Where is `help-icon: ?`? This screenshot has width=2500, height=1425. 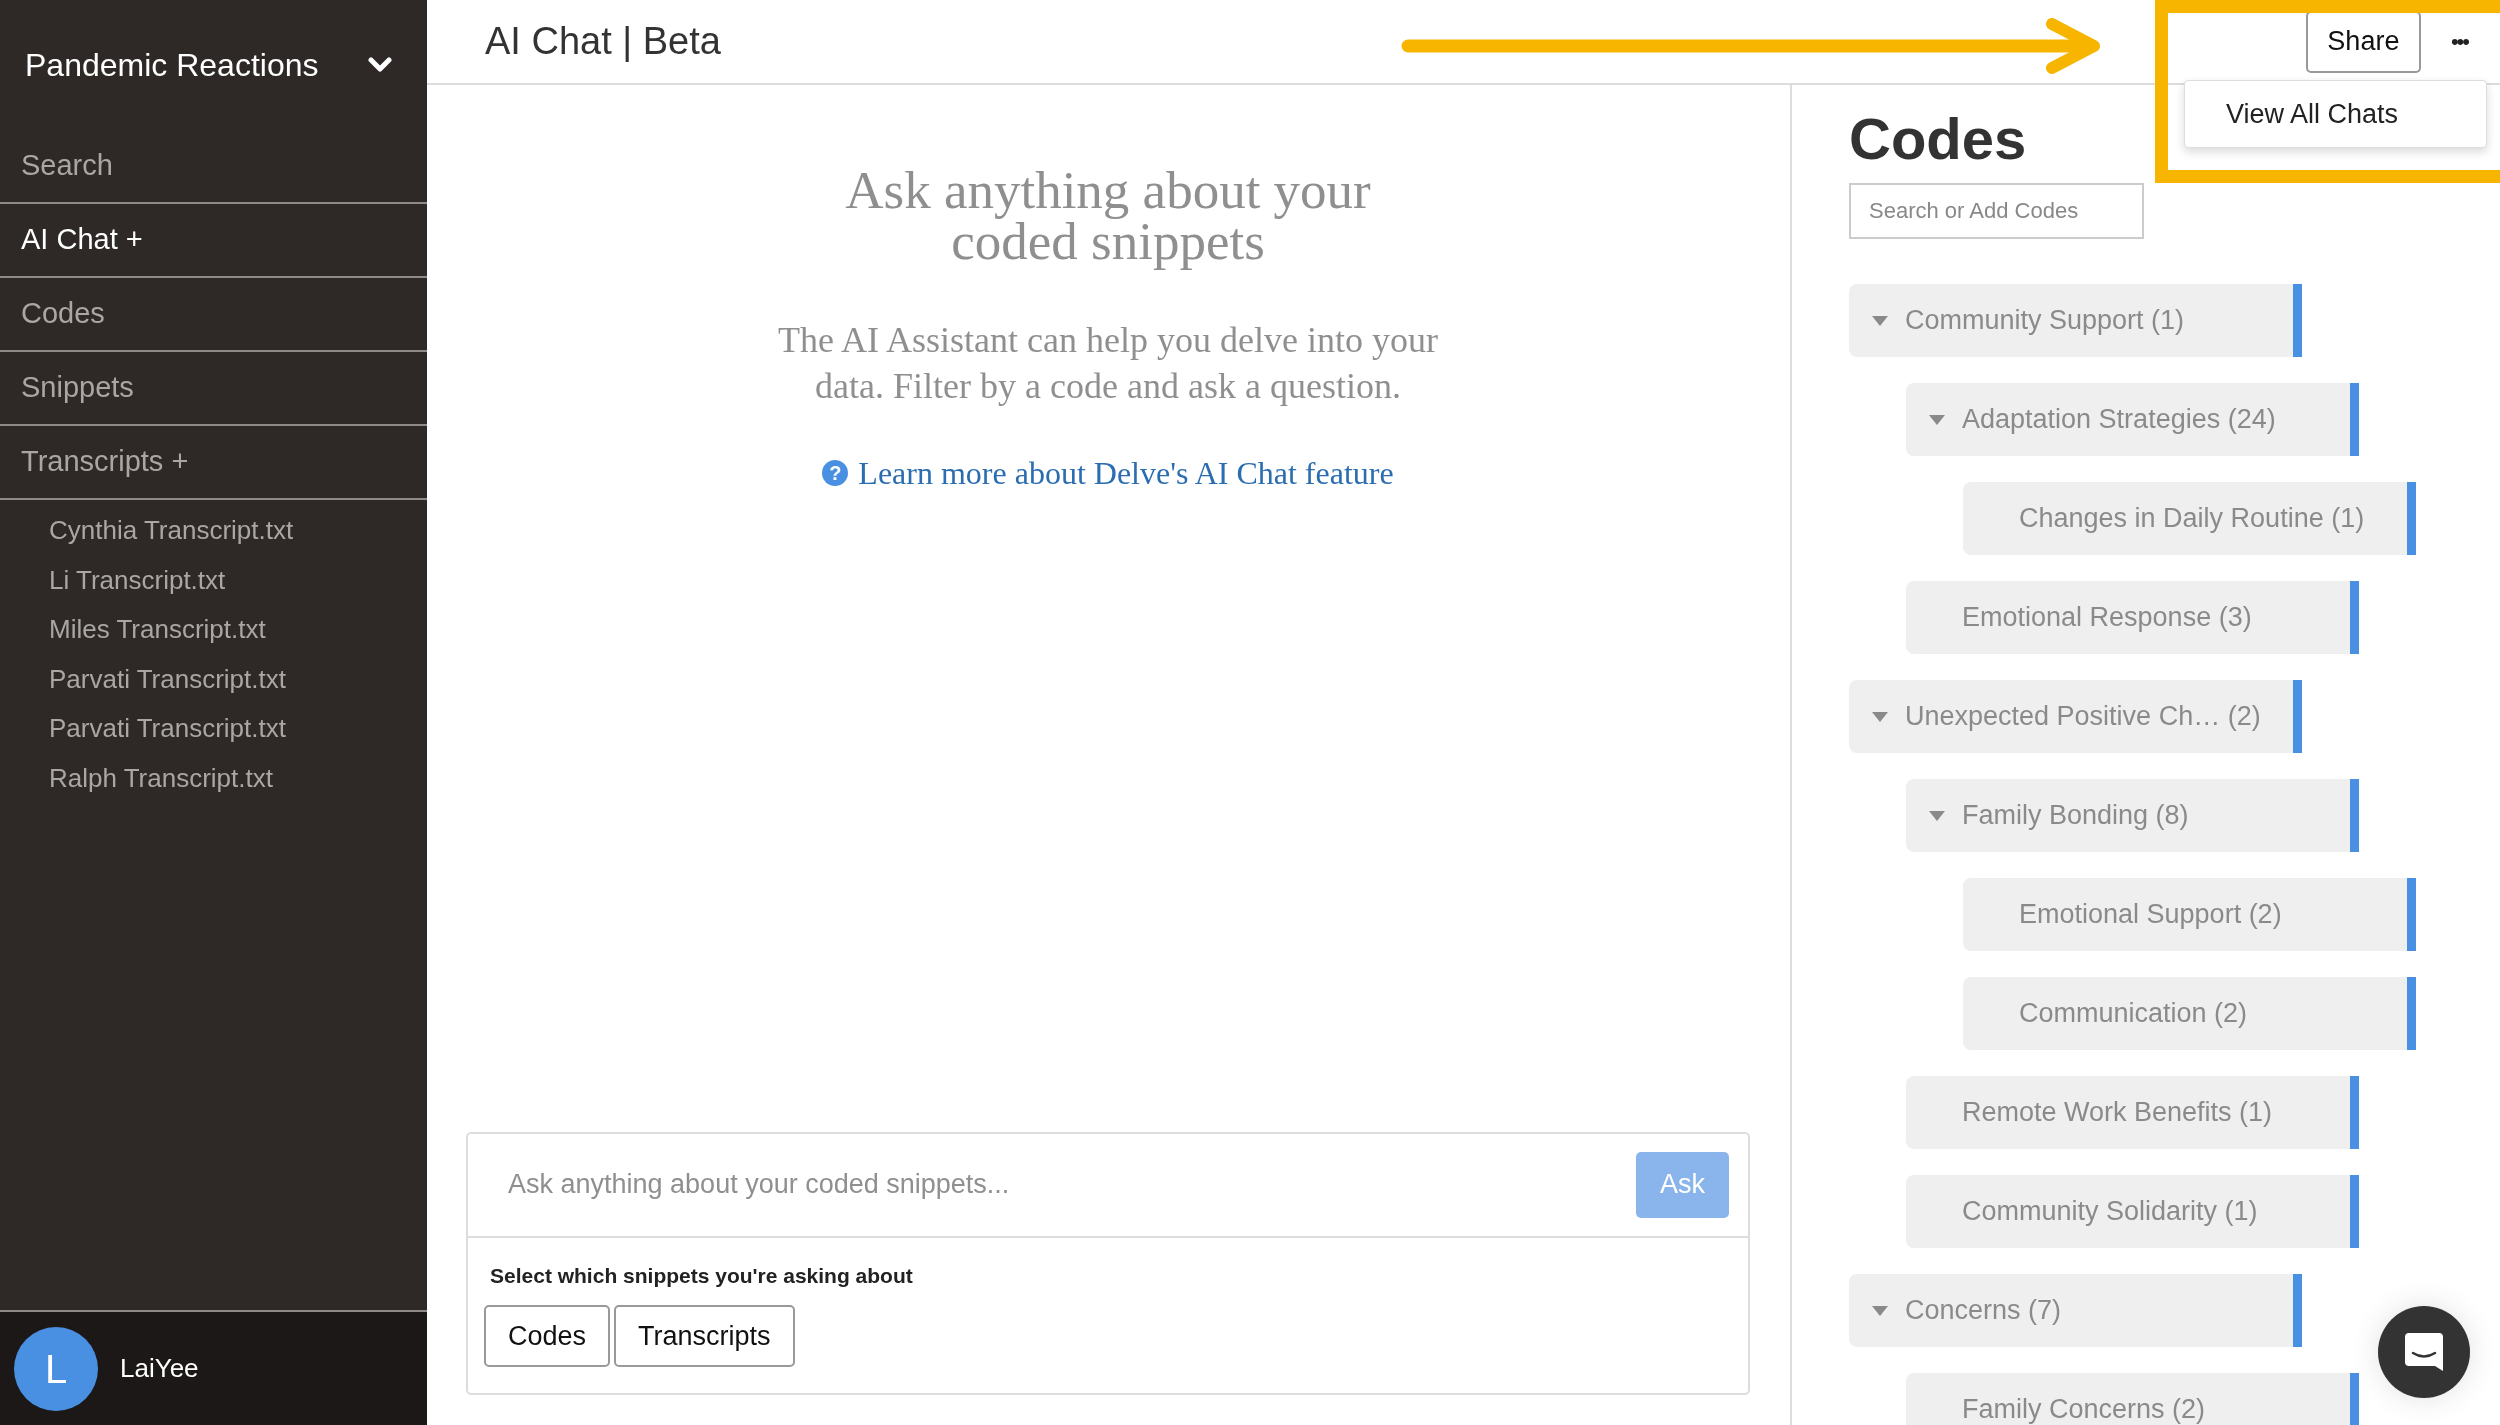
help-icon: ? is located at coordinates (835, 473).